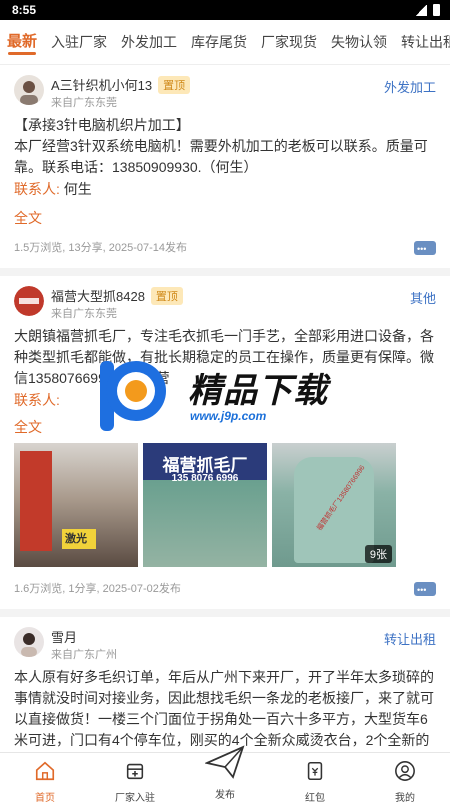  I want to click on post-meta: 1.6万浏览, 1分享, 2025-07-02发布, so click(225, 589).